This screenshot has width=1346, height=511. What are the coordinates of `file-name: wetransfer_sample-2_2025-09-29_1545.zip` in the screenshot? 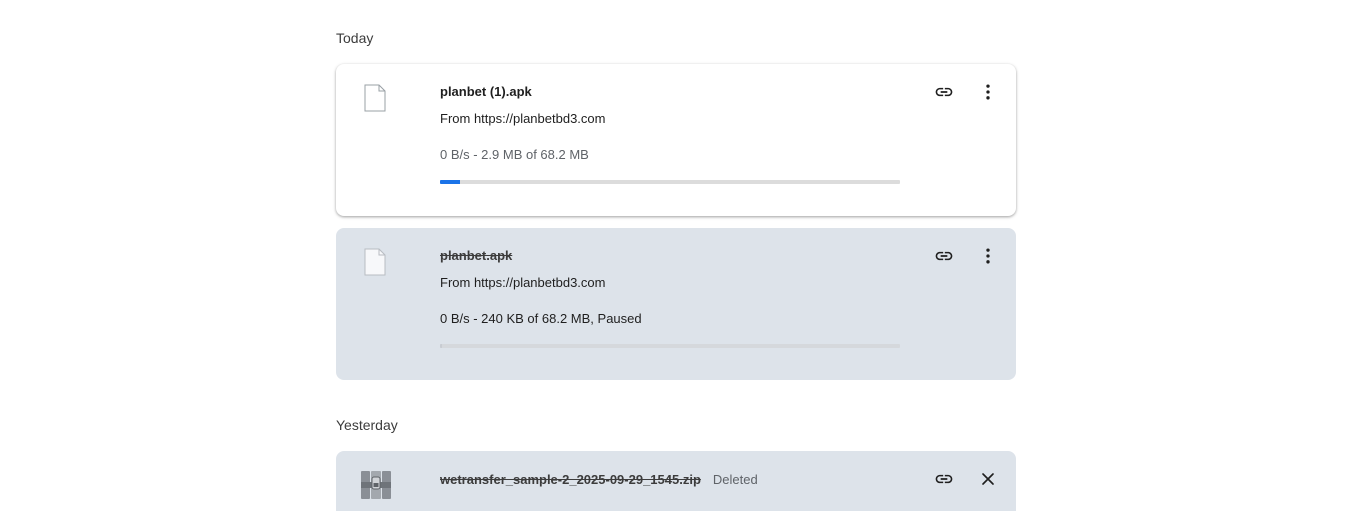 It's located at (570, 479).